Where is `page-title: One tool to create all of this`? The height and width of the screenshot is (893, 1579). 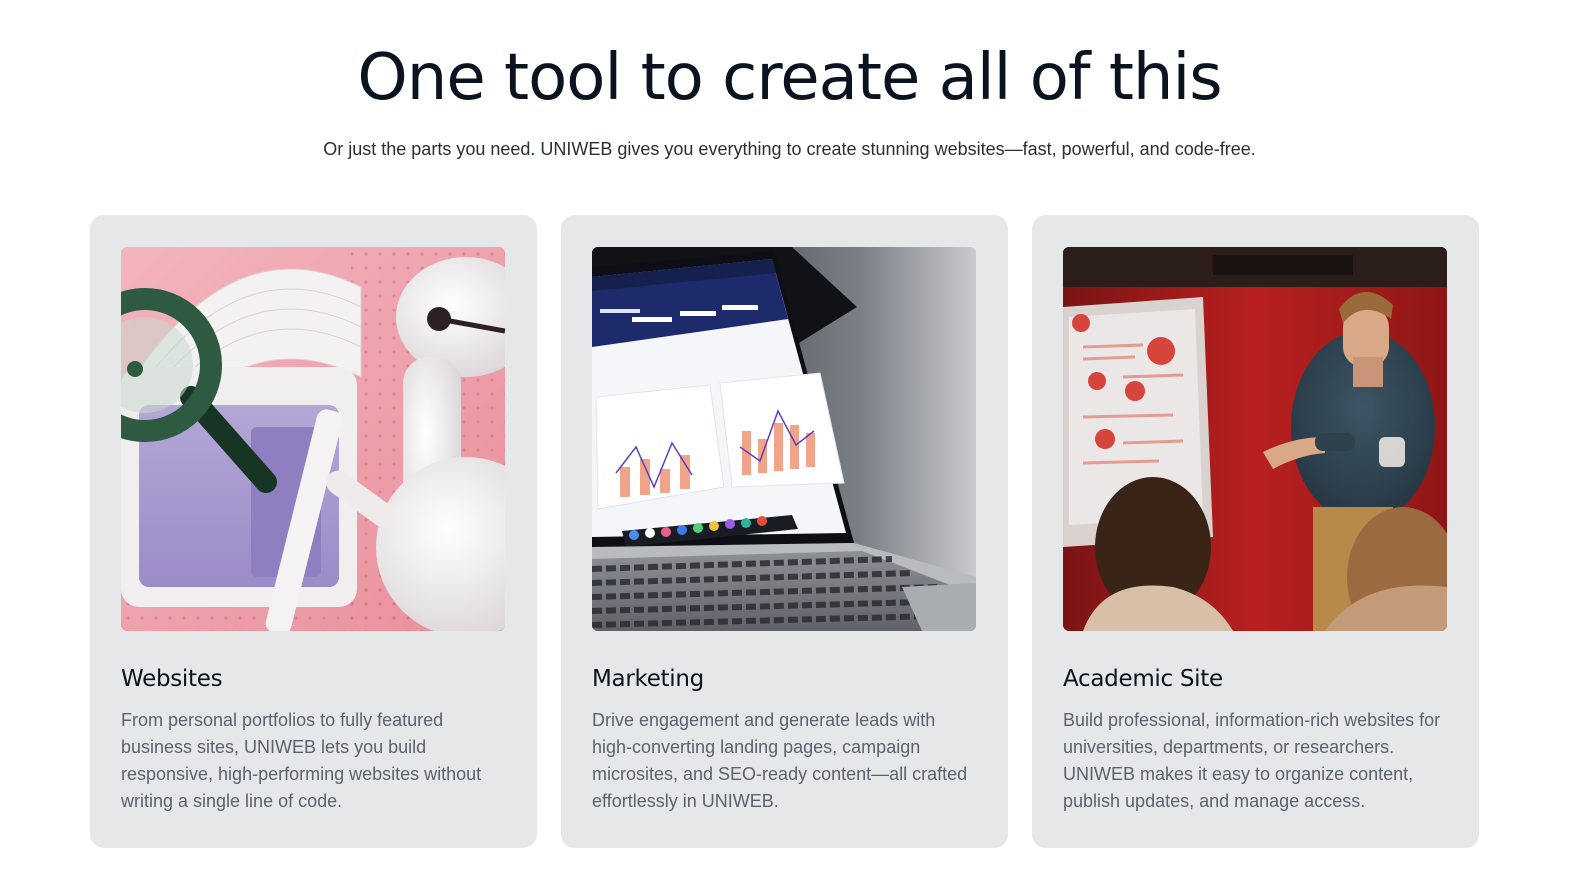 page-title: One tool to create all of this is located at coordinates (789, 78).